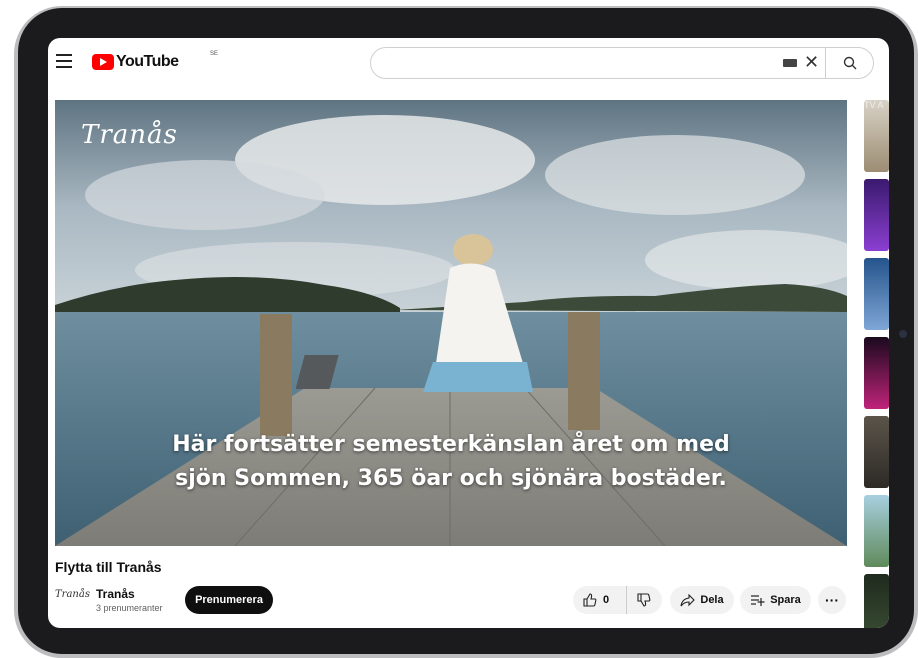 The height and width of the screenshot is (658, 918). What do you see at coordinates (129, 608) in the screenshot?
I see `subscriber-count: 3 prenumeranter` at bounding box center [129, 608].